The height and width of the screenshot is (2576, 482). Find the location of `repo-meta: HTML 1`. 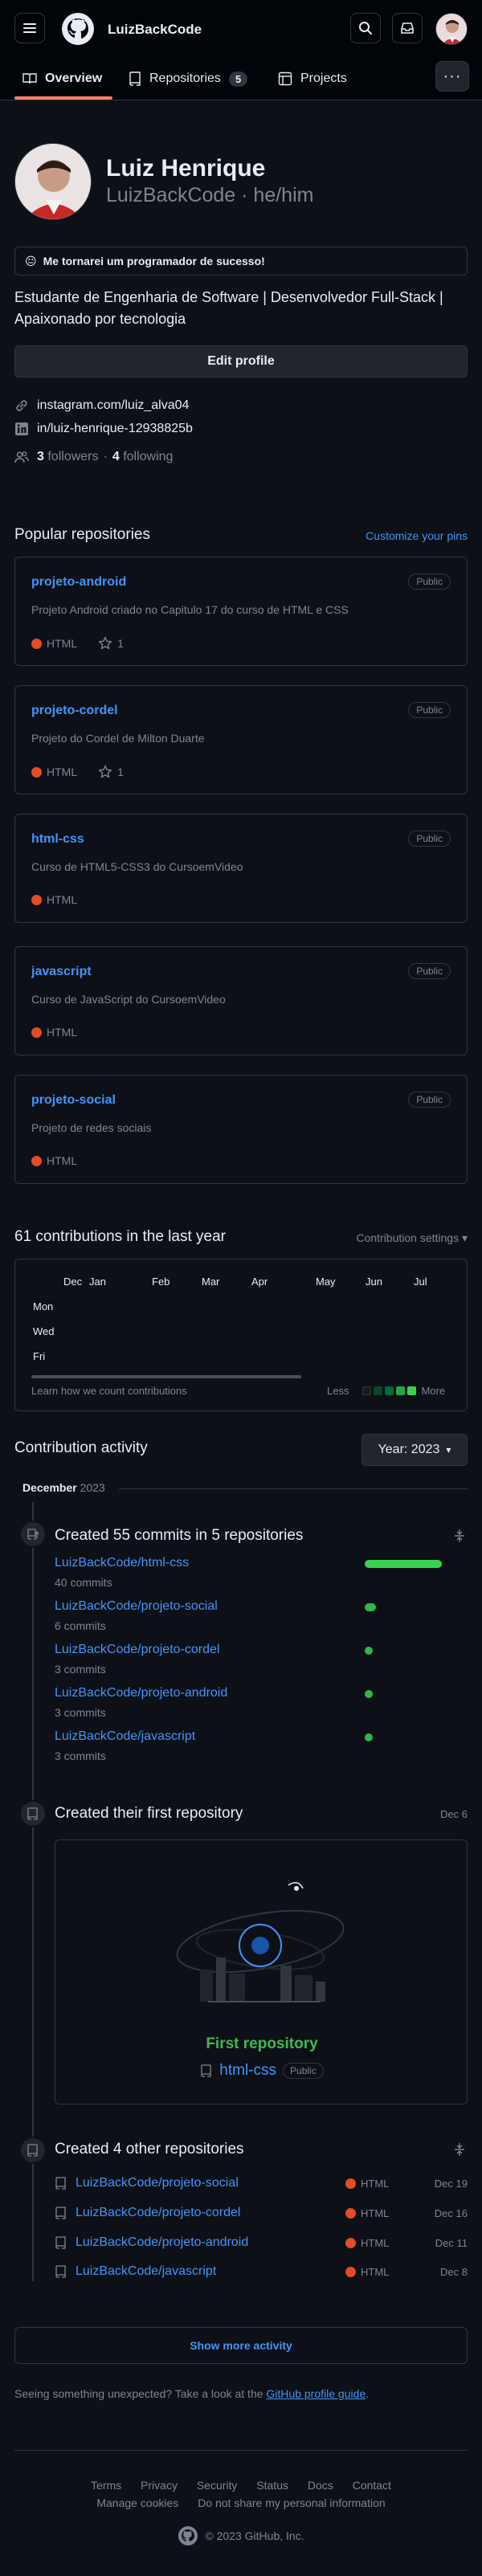

repo-meta: HTML 1 is located at coordinates (77, 643).